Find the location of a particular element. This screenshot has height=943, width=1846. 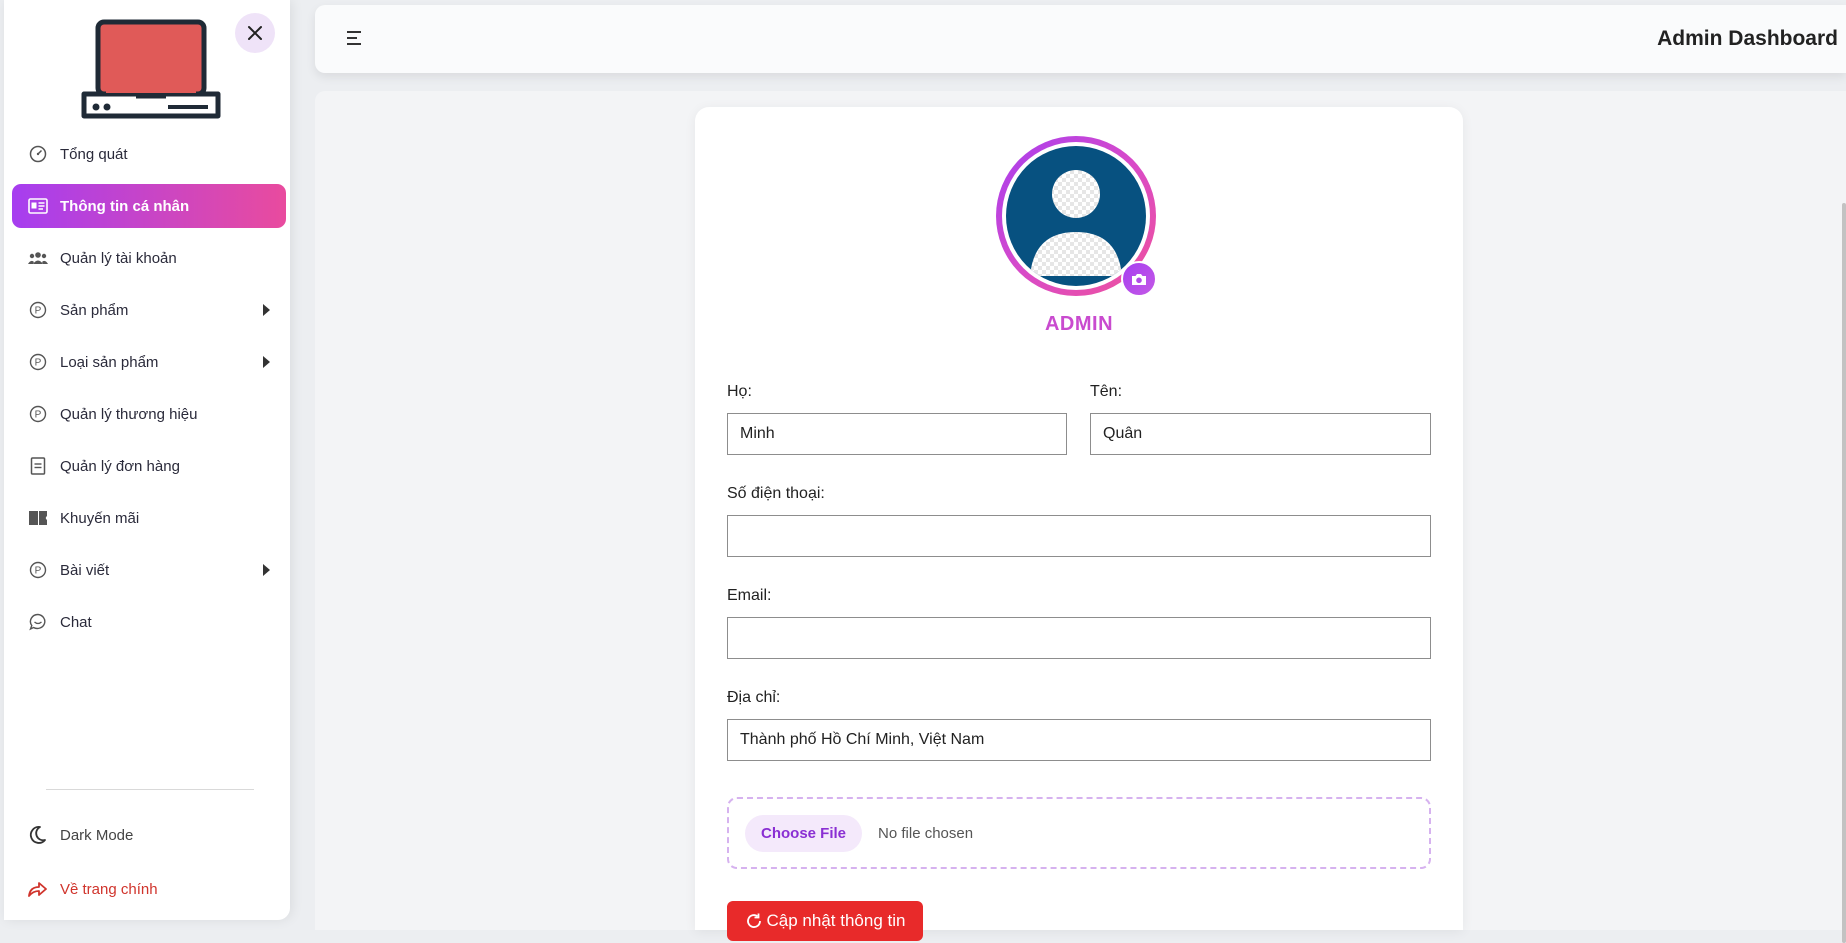

sidebar-item-loai-san-pham: P Loại sản phẩm is located at coordinates (149, 362).